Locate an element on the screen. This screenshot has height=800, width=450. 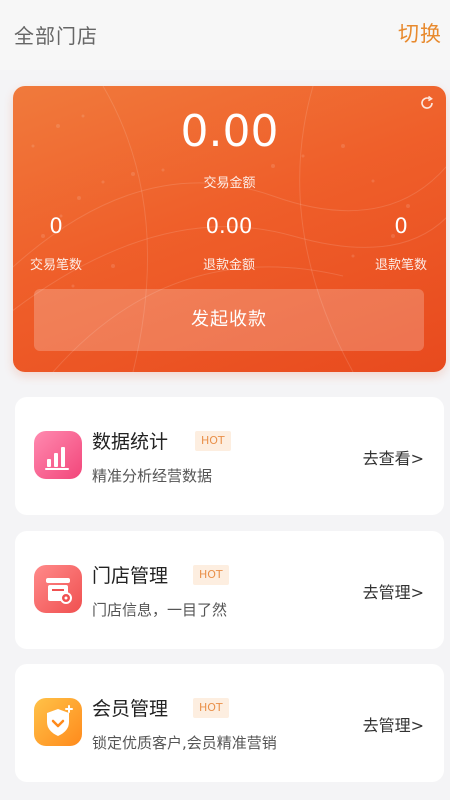
card-description: 锁定优质客户,会员精准营销 is located at coordinates (184, 743).